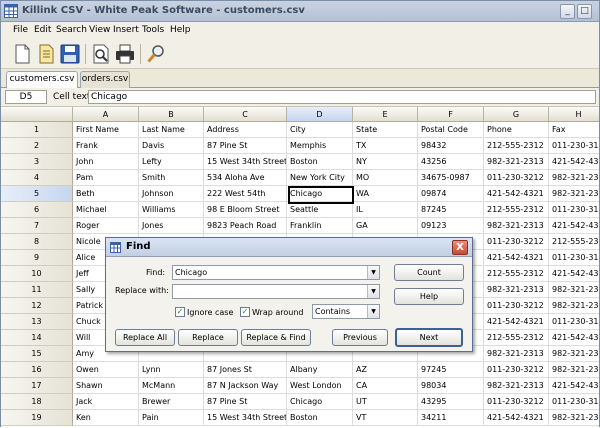  I want to click on column-header-a: A, so click(106, 114).